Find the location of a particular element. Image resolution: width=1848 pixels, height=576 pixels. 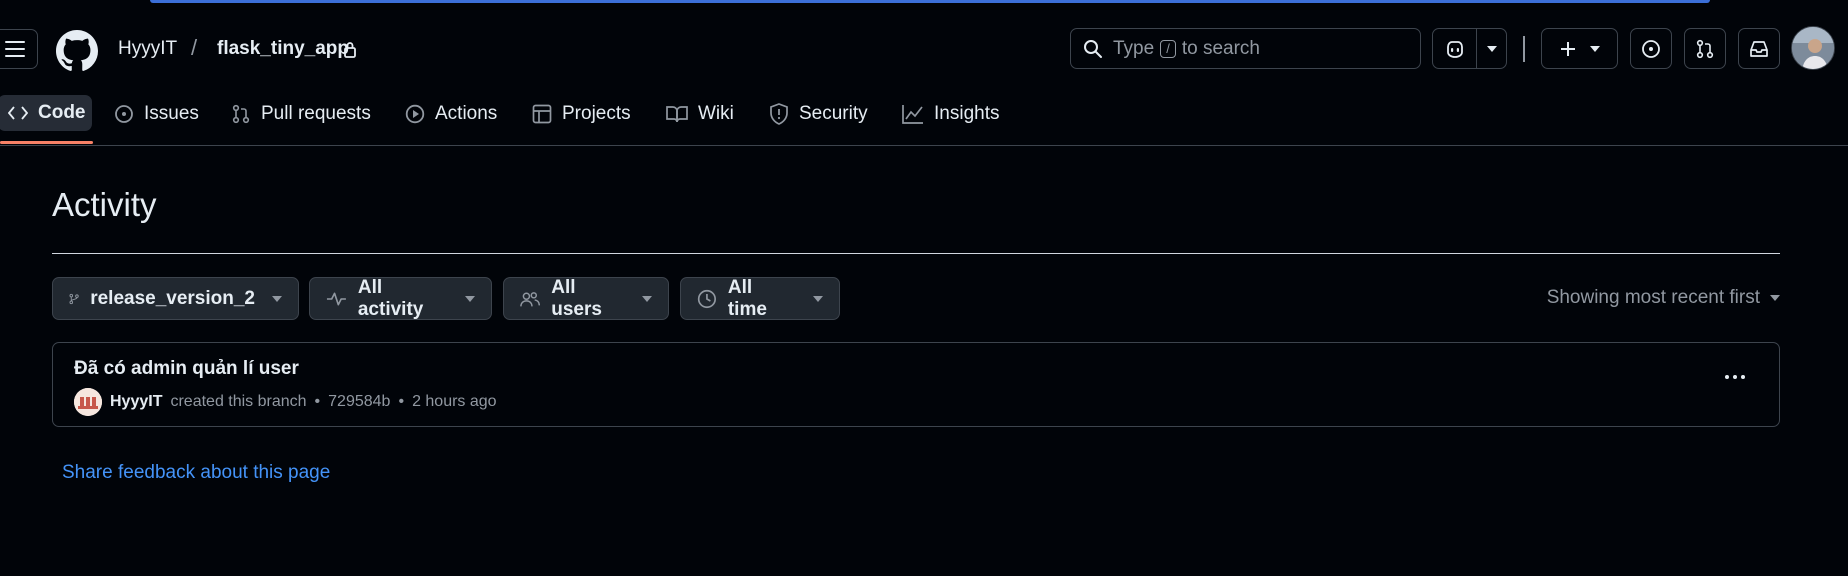

users-filter-button: All users is located at coordinates (586, 298).